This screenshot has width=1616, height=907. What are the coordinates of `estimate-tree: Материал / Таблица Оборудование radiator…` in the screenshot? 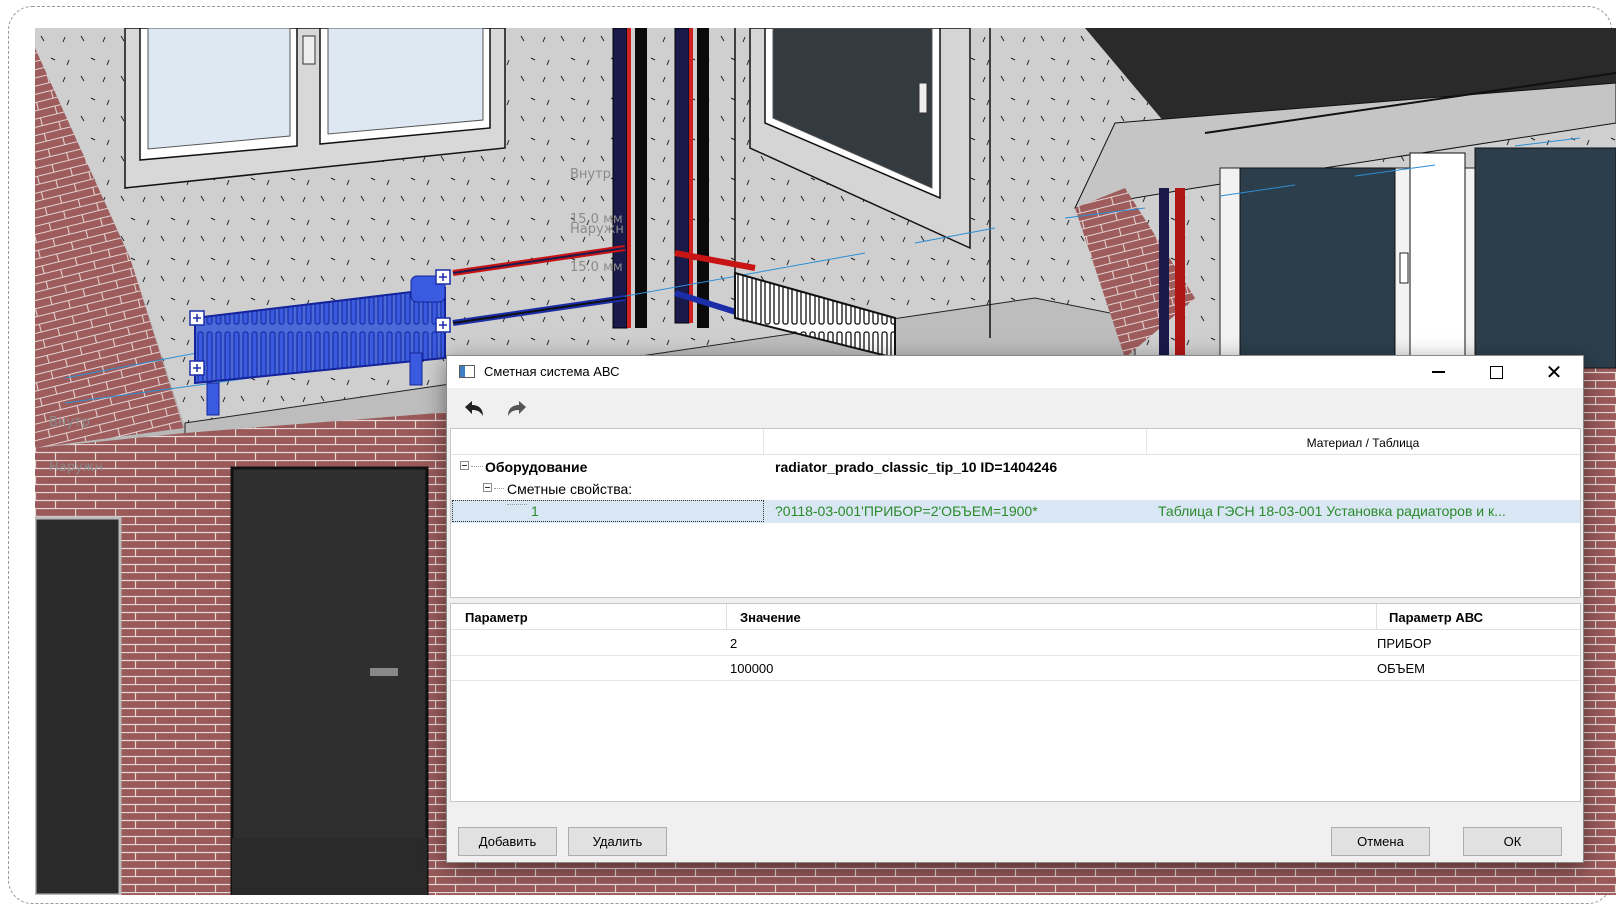 It's located at (1015, 513).